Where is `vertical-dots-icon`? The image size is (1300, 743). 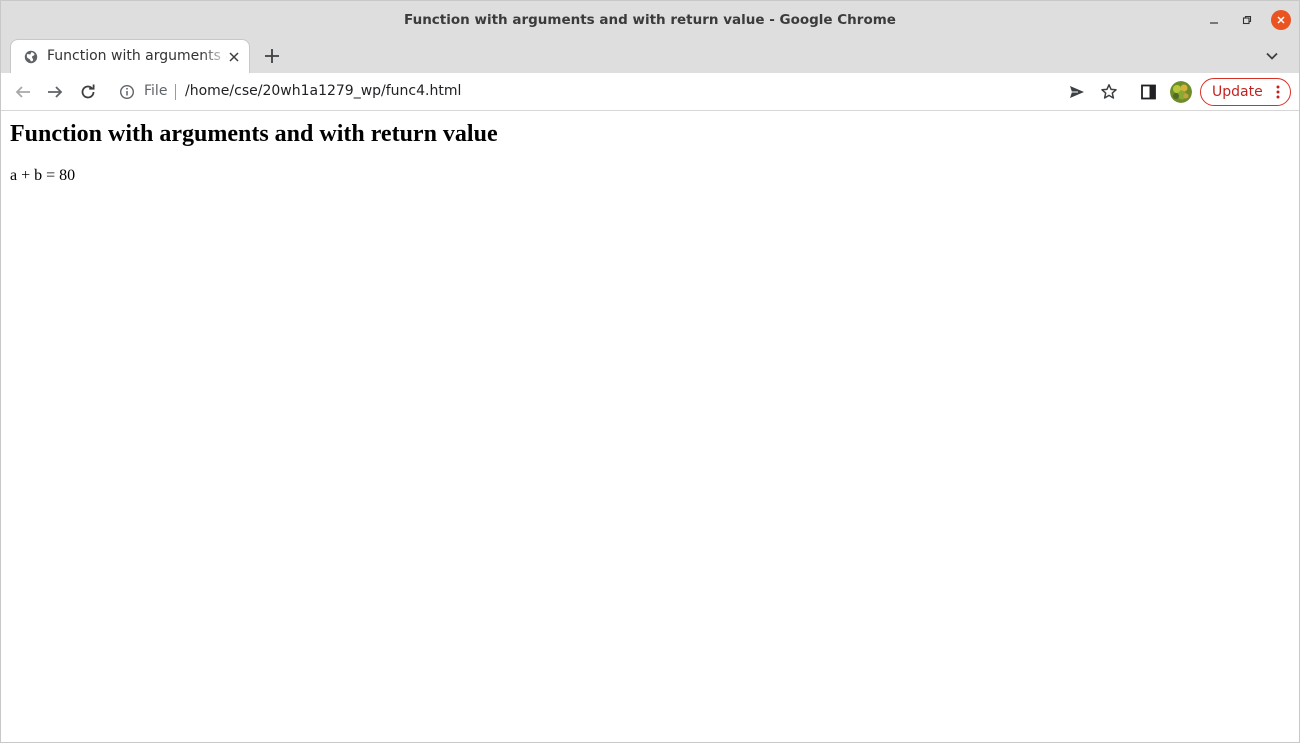
vertical-dots-icon is located at coordinates (1278, 92).